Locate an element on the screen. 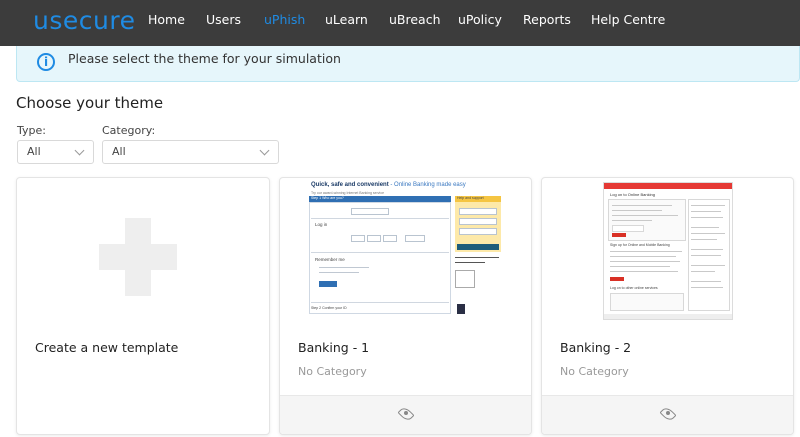  nav-item-home: Home is located at coordinates (166, 19).